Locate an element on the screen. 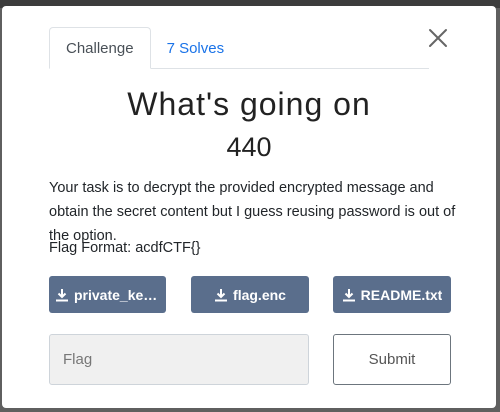 The image size is (500, 412). file-label: flag.enc is located at coordinates (259, 294).